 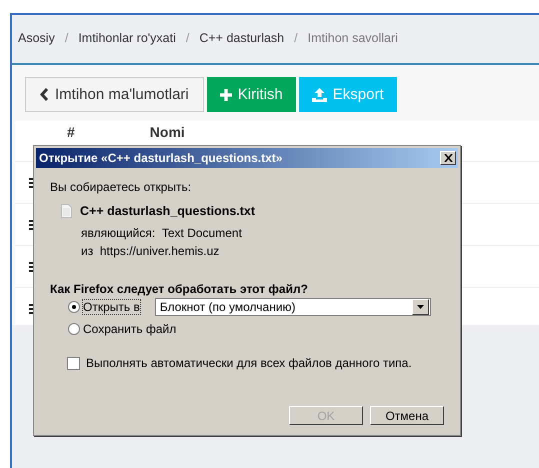 I want to click on dropdown-arrow-icon, so click(x=420, y=307).